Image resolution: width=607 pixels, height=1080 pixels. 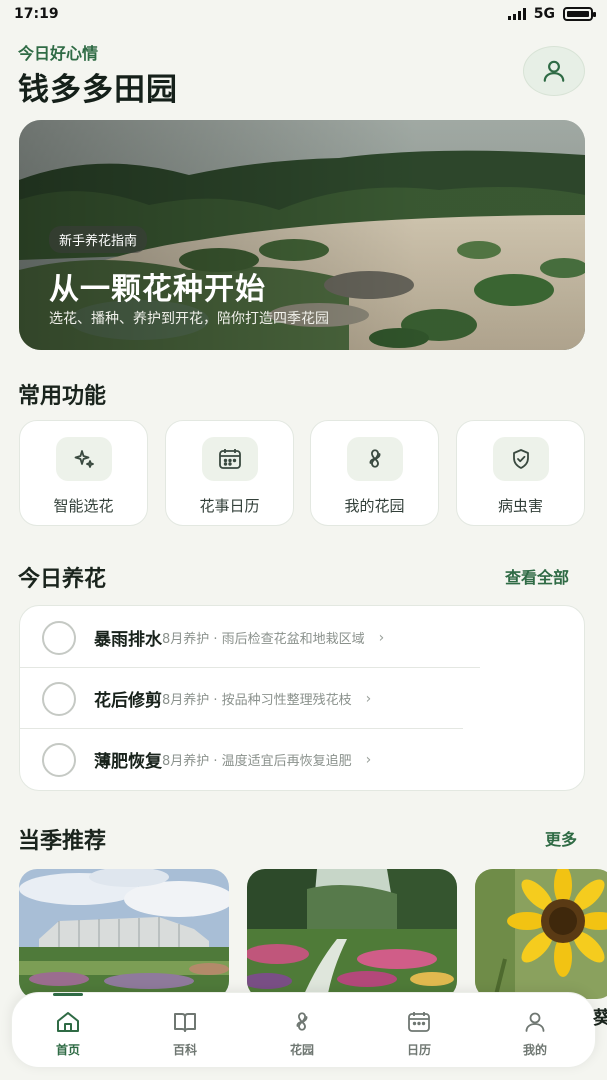 What do you see at coordinates (185, 1022) in the screenshot?
I see `book-icon` at bounding box center [185, 1022].